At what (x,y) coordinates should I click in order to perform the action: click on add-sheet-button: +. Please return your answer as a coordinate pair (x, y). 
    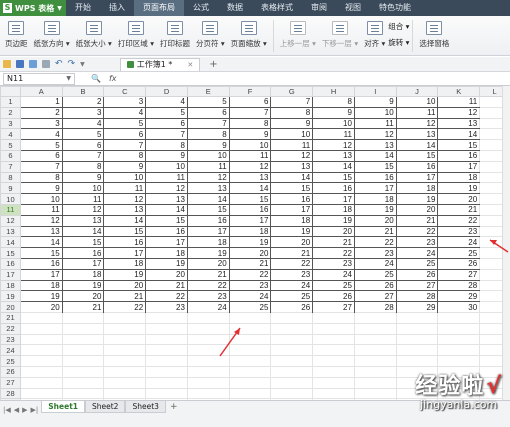
    Looking at the image, I should click on (174, 407).